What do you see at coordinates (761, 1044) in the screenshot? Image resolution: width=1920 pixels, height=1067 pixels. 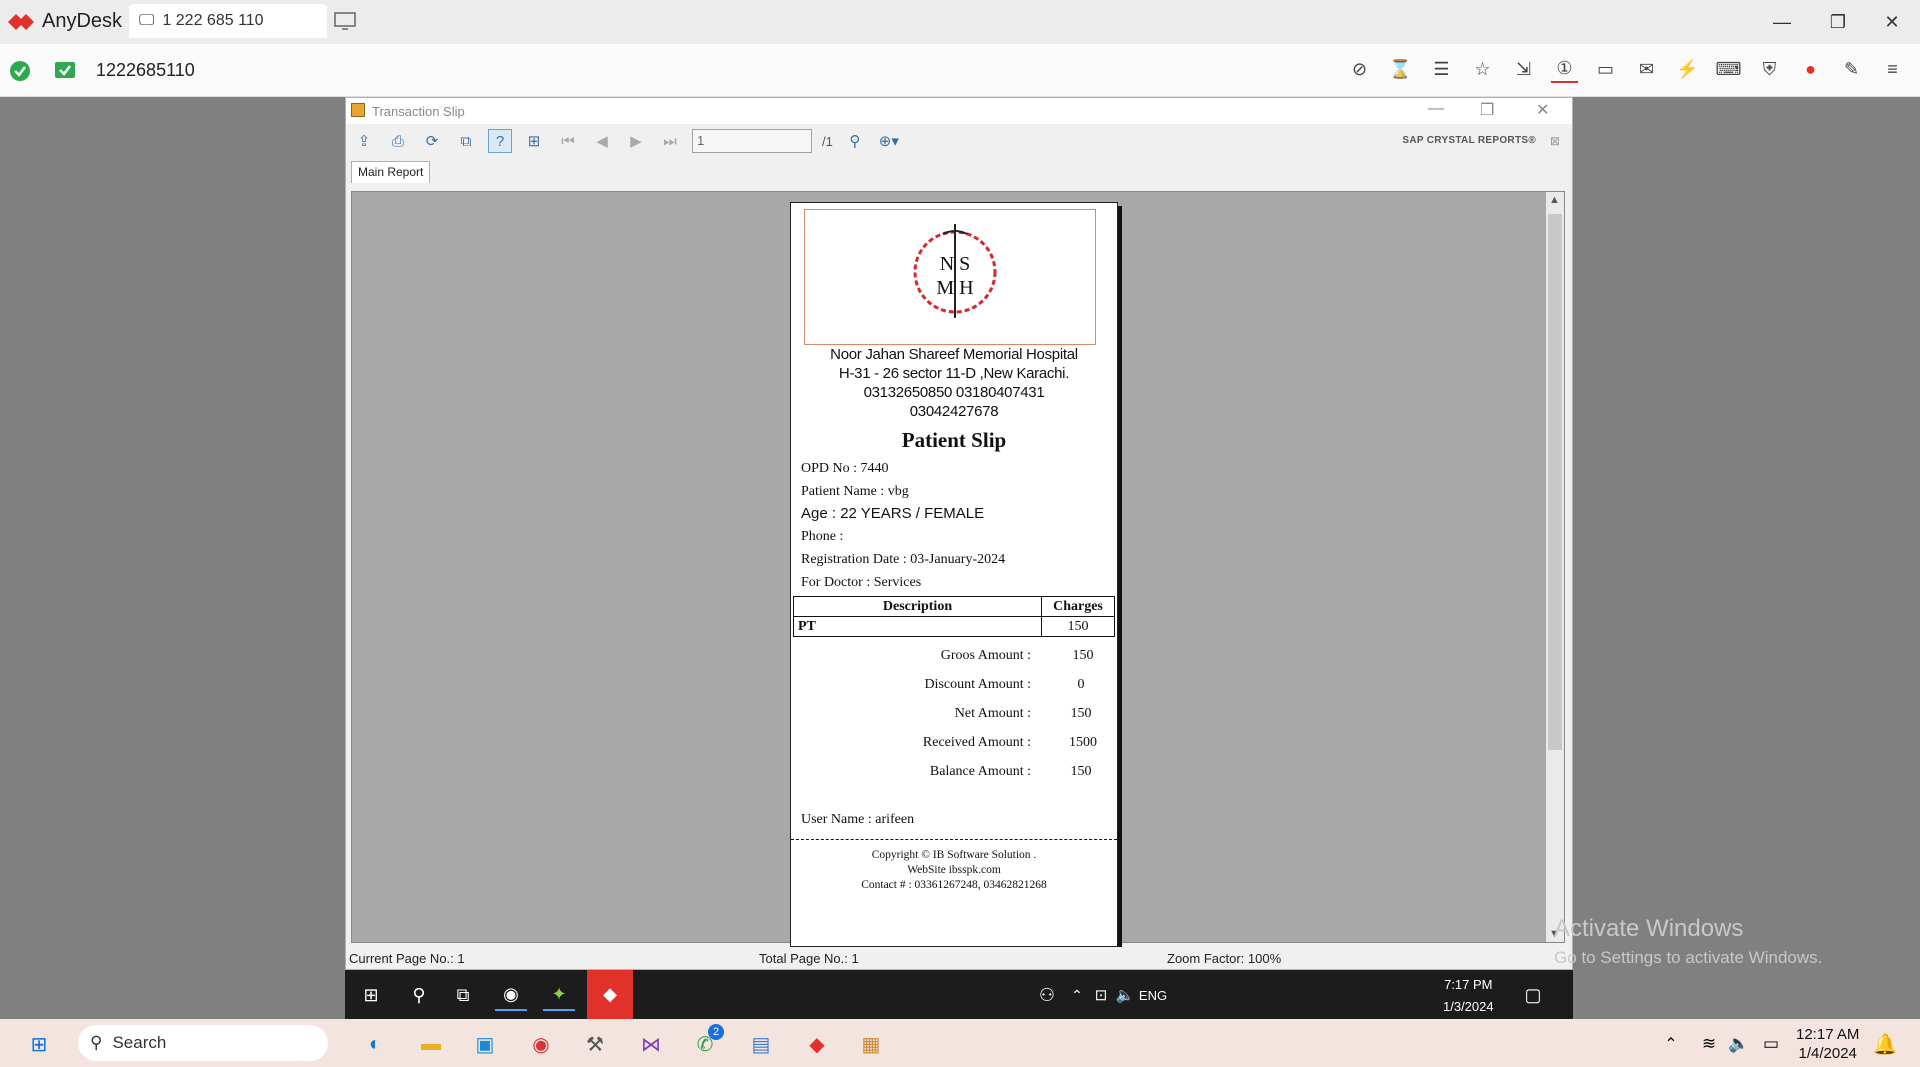 I see `remote-desktop-icon: ▤` at bounding box center [761, 1044].